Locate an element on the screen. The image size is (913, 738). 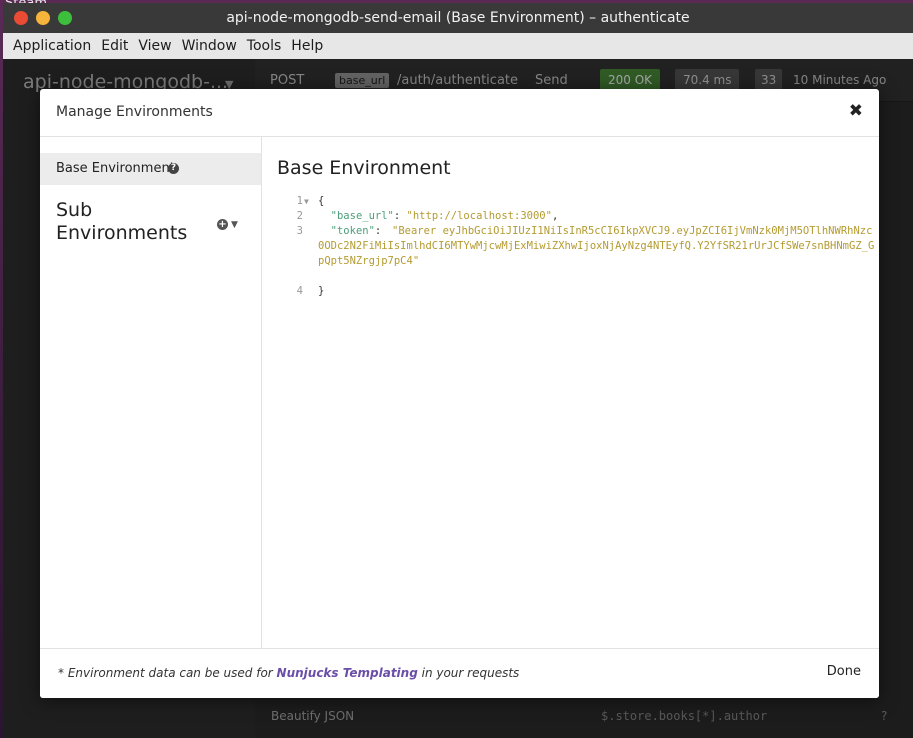
add-sub-environment-button: + ▼ is located at coordinates (227, 224).